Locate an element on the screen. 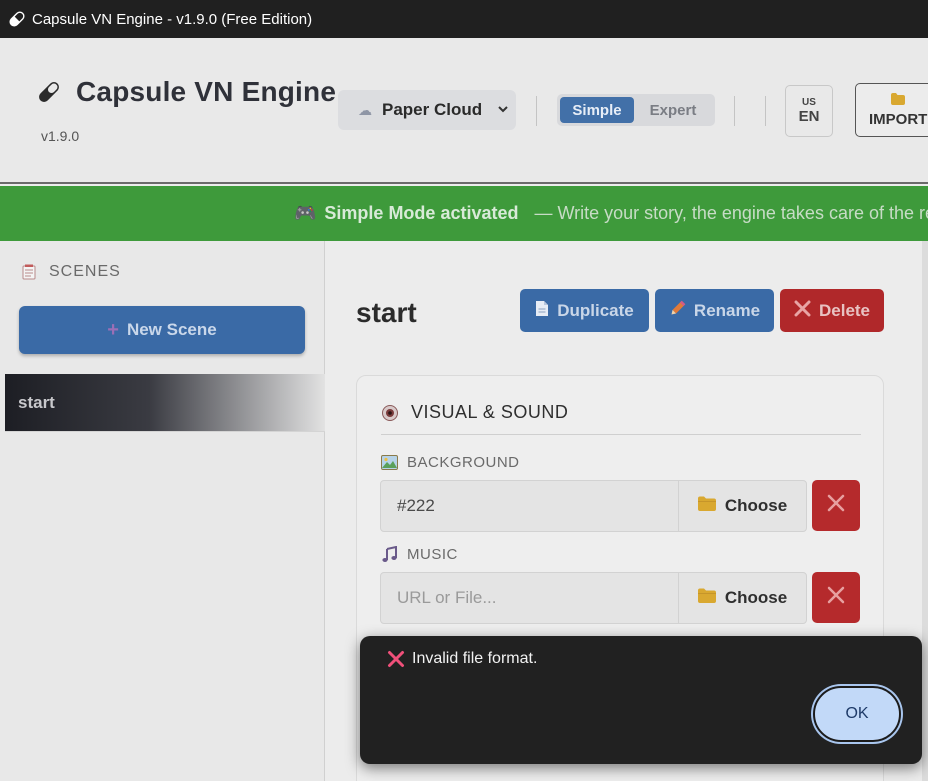 This screenshot has height=781, width=928. background-choose-label: Choose is located at coordinates (756, 505).